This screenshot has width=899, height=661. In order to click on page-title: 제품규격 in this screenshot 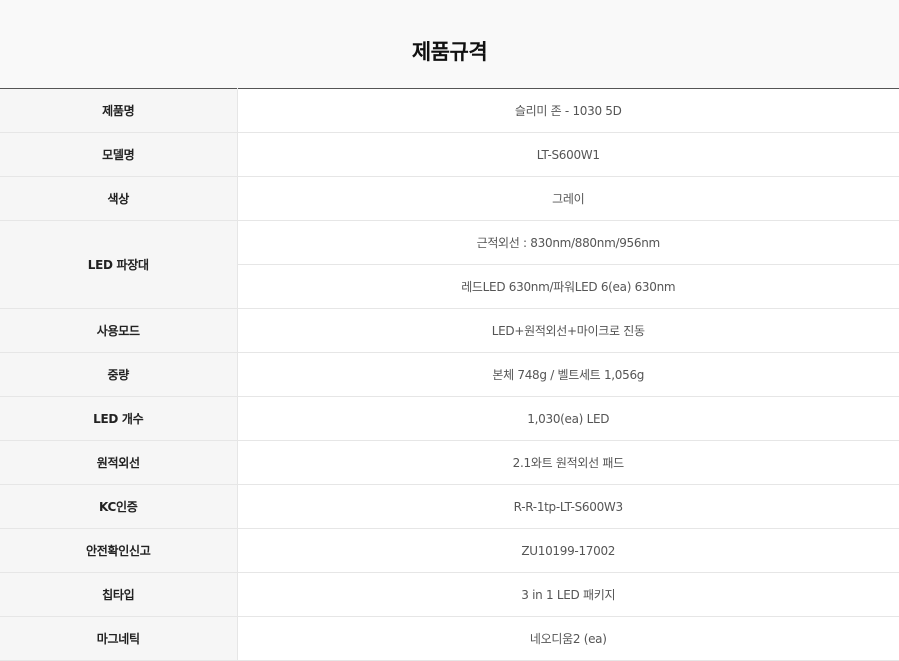, I will do `click(449, 51)`.